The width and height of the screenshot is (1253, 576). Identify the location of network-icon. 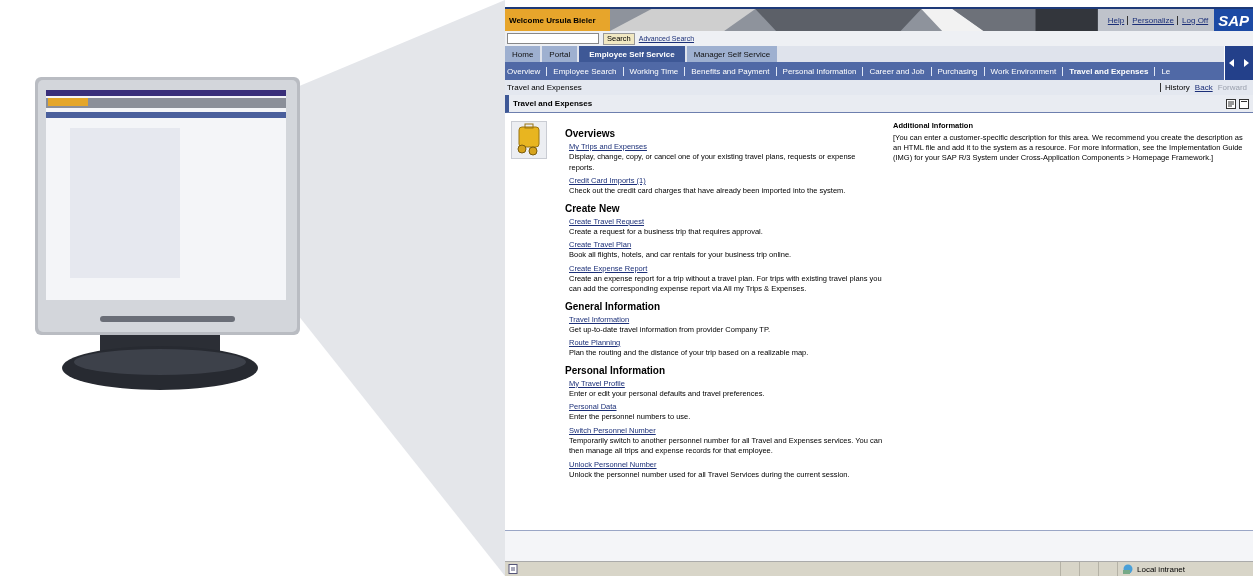
(1128, 569).